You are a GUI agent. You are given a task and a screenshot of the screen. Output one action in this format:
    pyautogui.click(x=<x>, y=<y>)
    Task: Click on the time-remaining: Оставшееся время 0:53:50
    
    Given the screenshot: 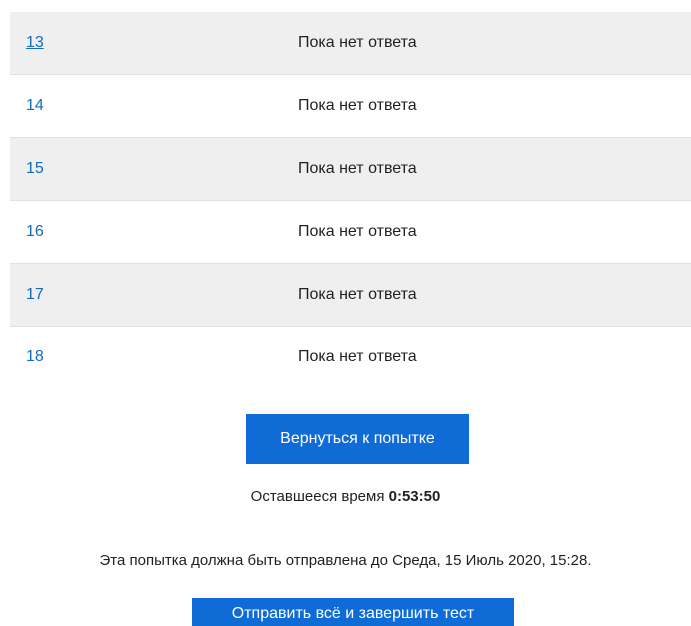 What is the action you would take?
    pyautogui.click(x=345, y=496)
    